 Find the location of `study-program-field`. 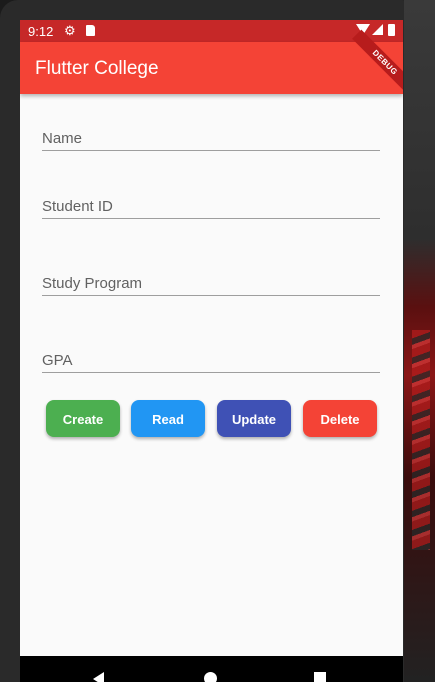

study-program-field is located at coordinates (211, 285).